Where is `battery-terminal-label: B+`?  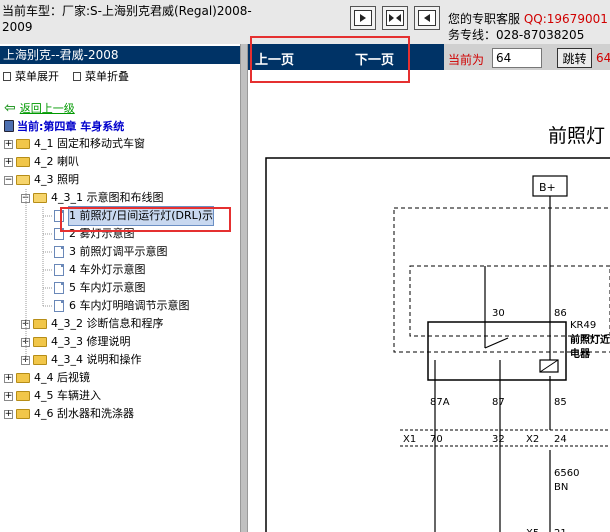 battery-terminal-label: B+ is located at coordinates (547, 187).